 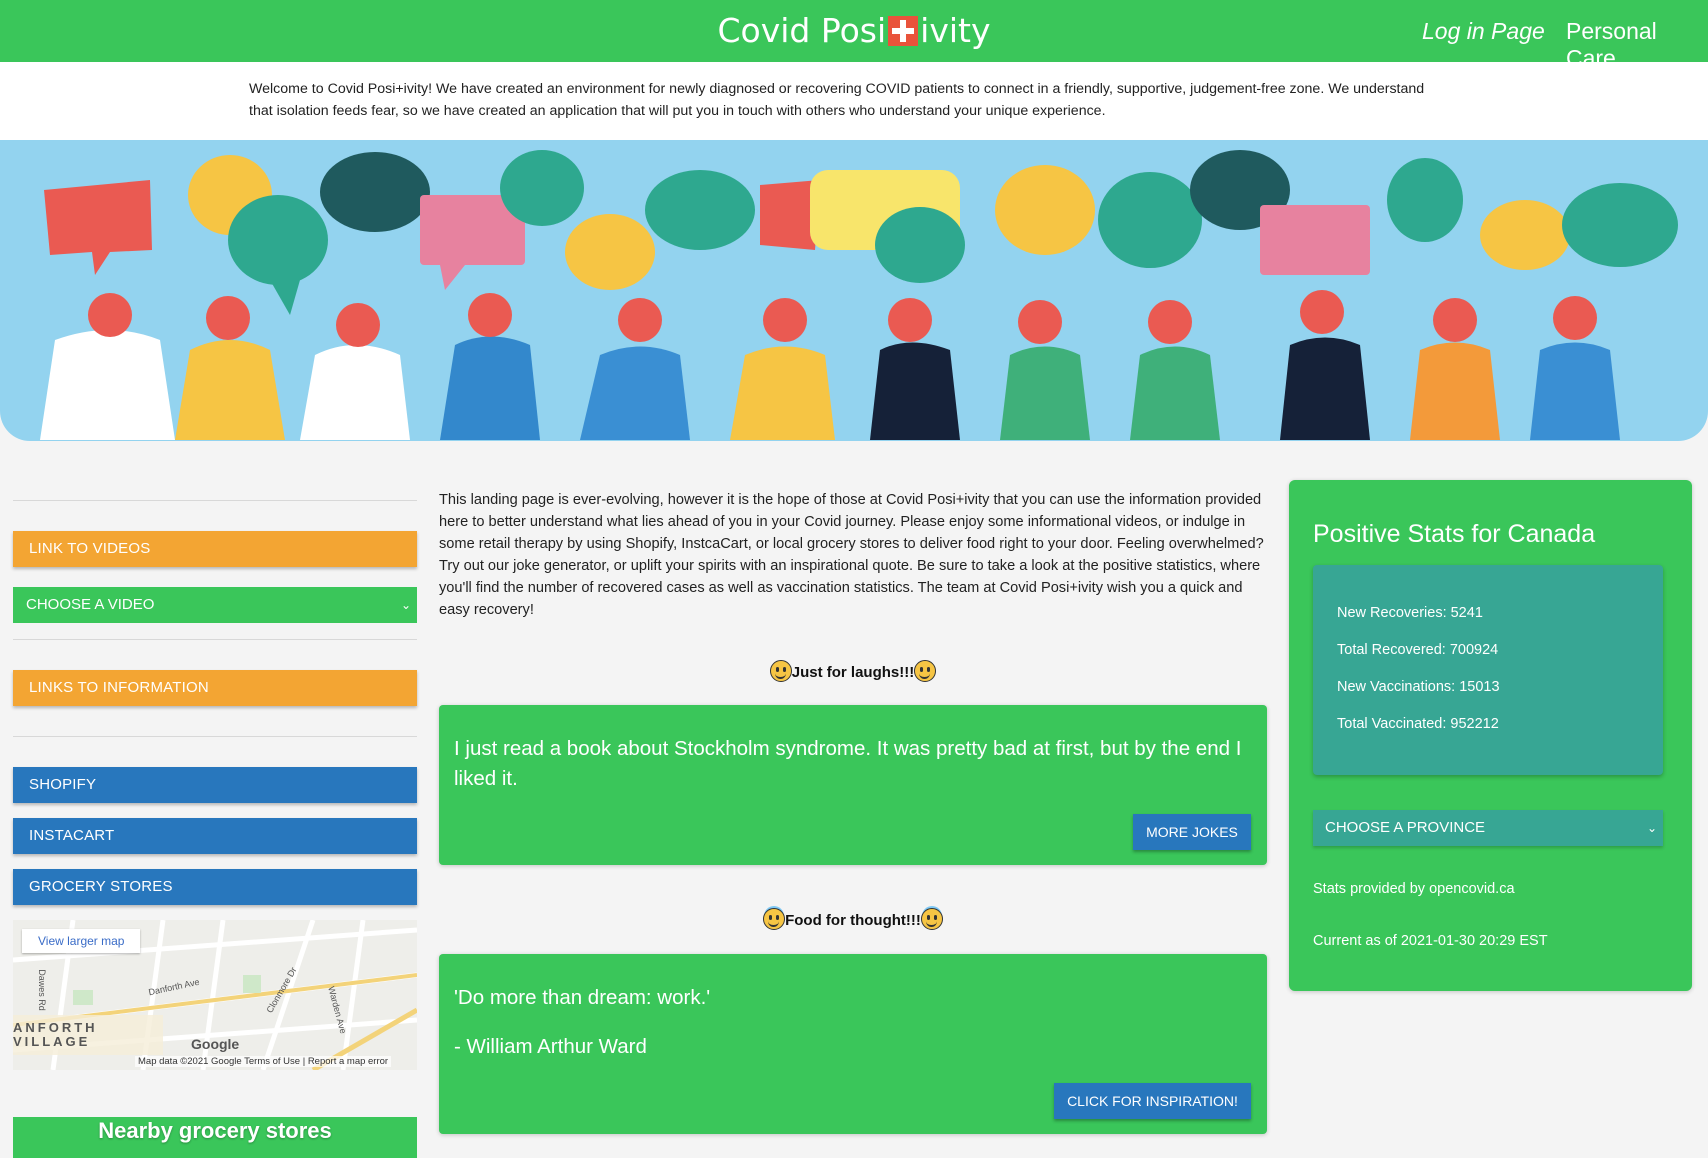 What do you see at coordinates (1152, 1101) in the screenshot?
I see `inspiration-button: CLICK FOR INSPIRATION!` at bounding box center [1152, 1101].